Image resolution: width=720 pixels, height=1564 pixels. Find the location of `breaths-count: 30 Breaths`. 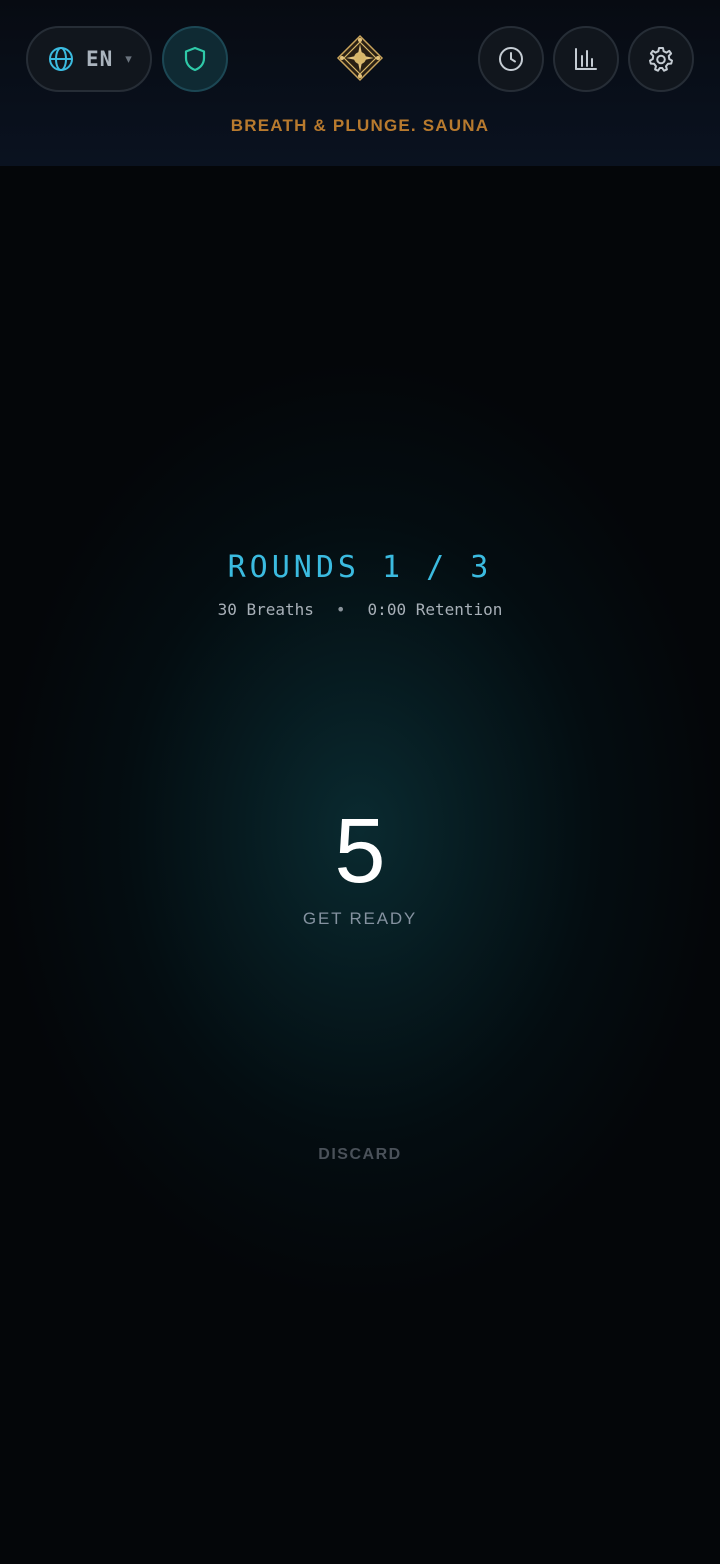

breaths-count: 30 Breaths is located at coordinates (265, 609).